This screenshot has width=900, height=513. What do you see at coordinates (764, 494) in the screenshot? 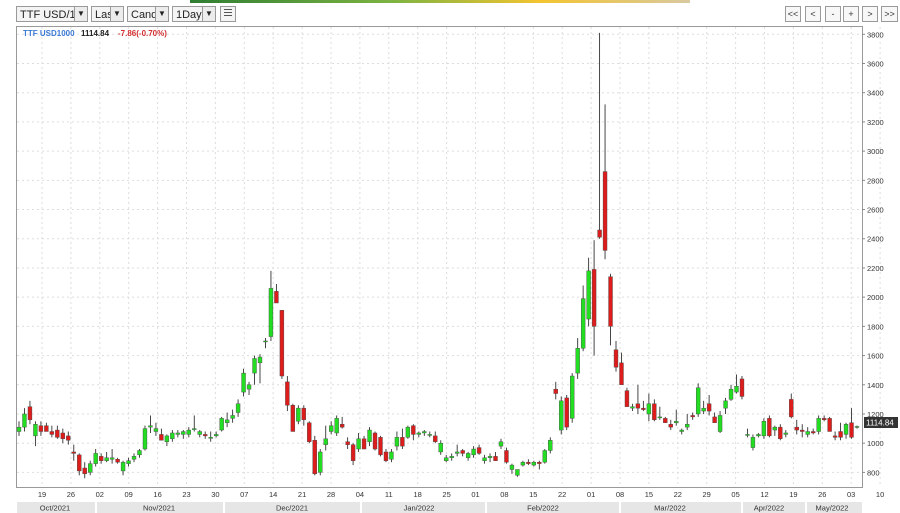
I see `x-day-label: 12` at bounding box center [764, 494].